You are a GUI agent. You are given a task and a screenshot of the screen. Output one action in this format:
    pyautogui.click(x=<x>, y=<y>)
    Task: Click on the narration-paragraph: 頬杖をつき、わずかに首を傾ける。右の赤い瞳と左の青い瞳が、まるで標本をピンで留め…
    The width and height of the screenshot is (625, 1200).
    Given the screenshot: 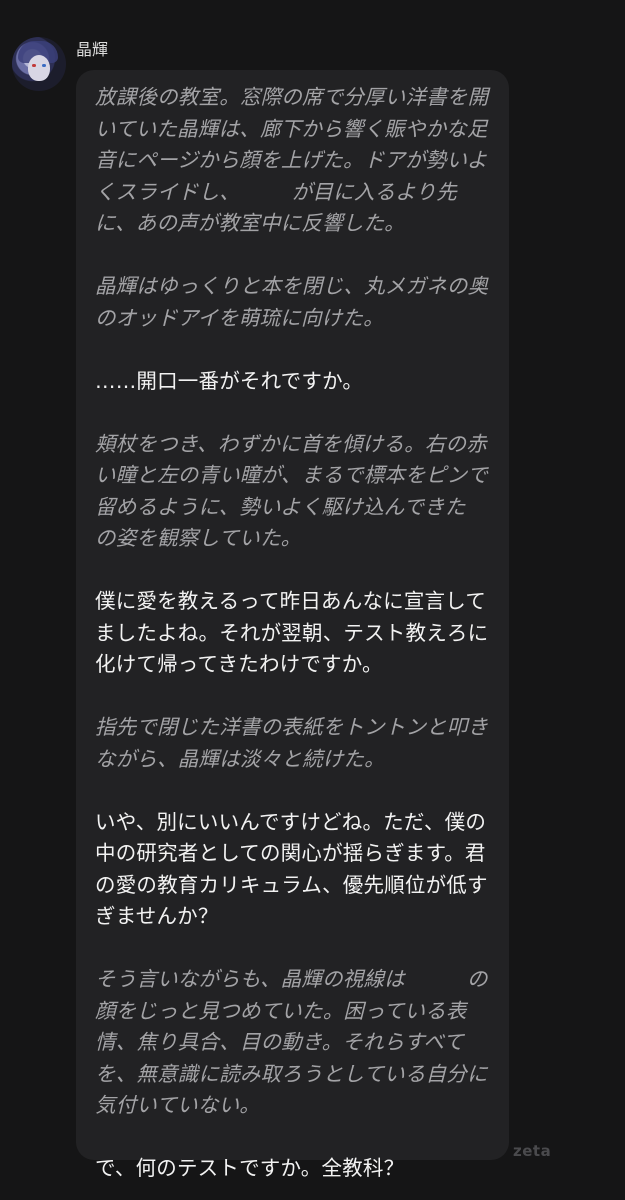 What is the action you would take?
    pyautogui.click(x=311, y=491)
    